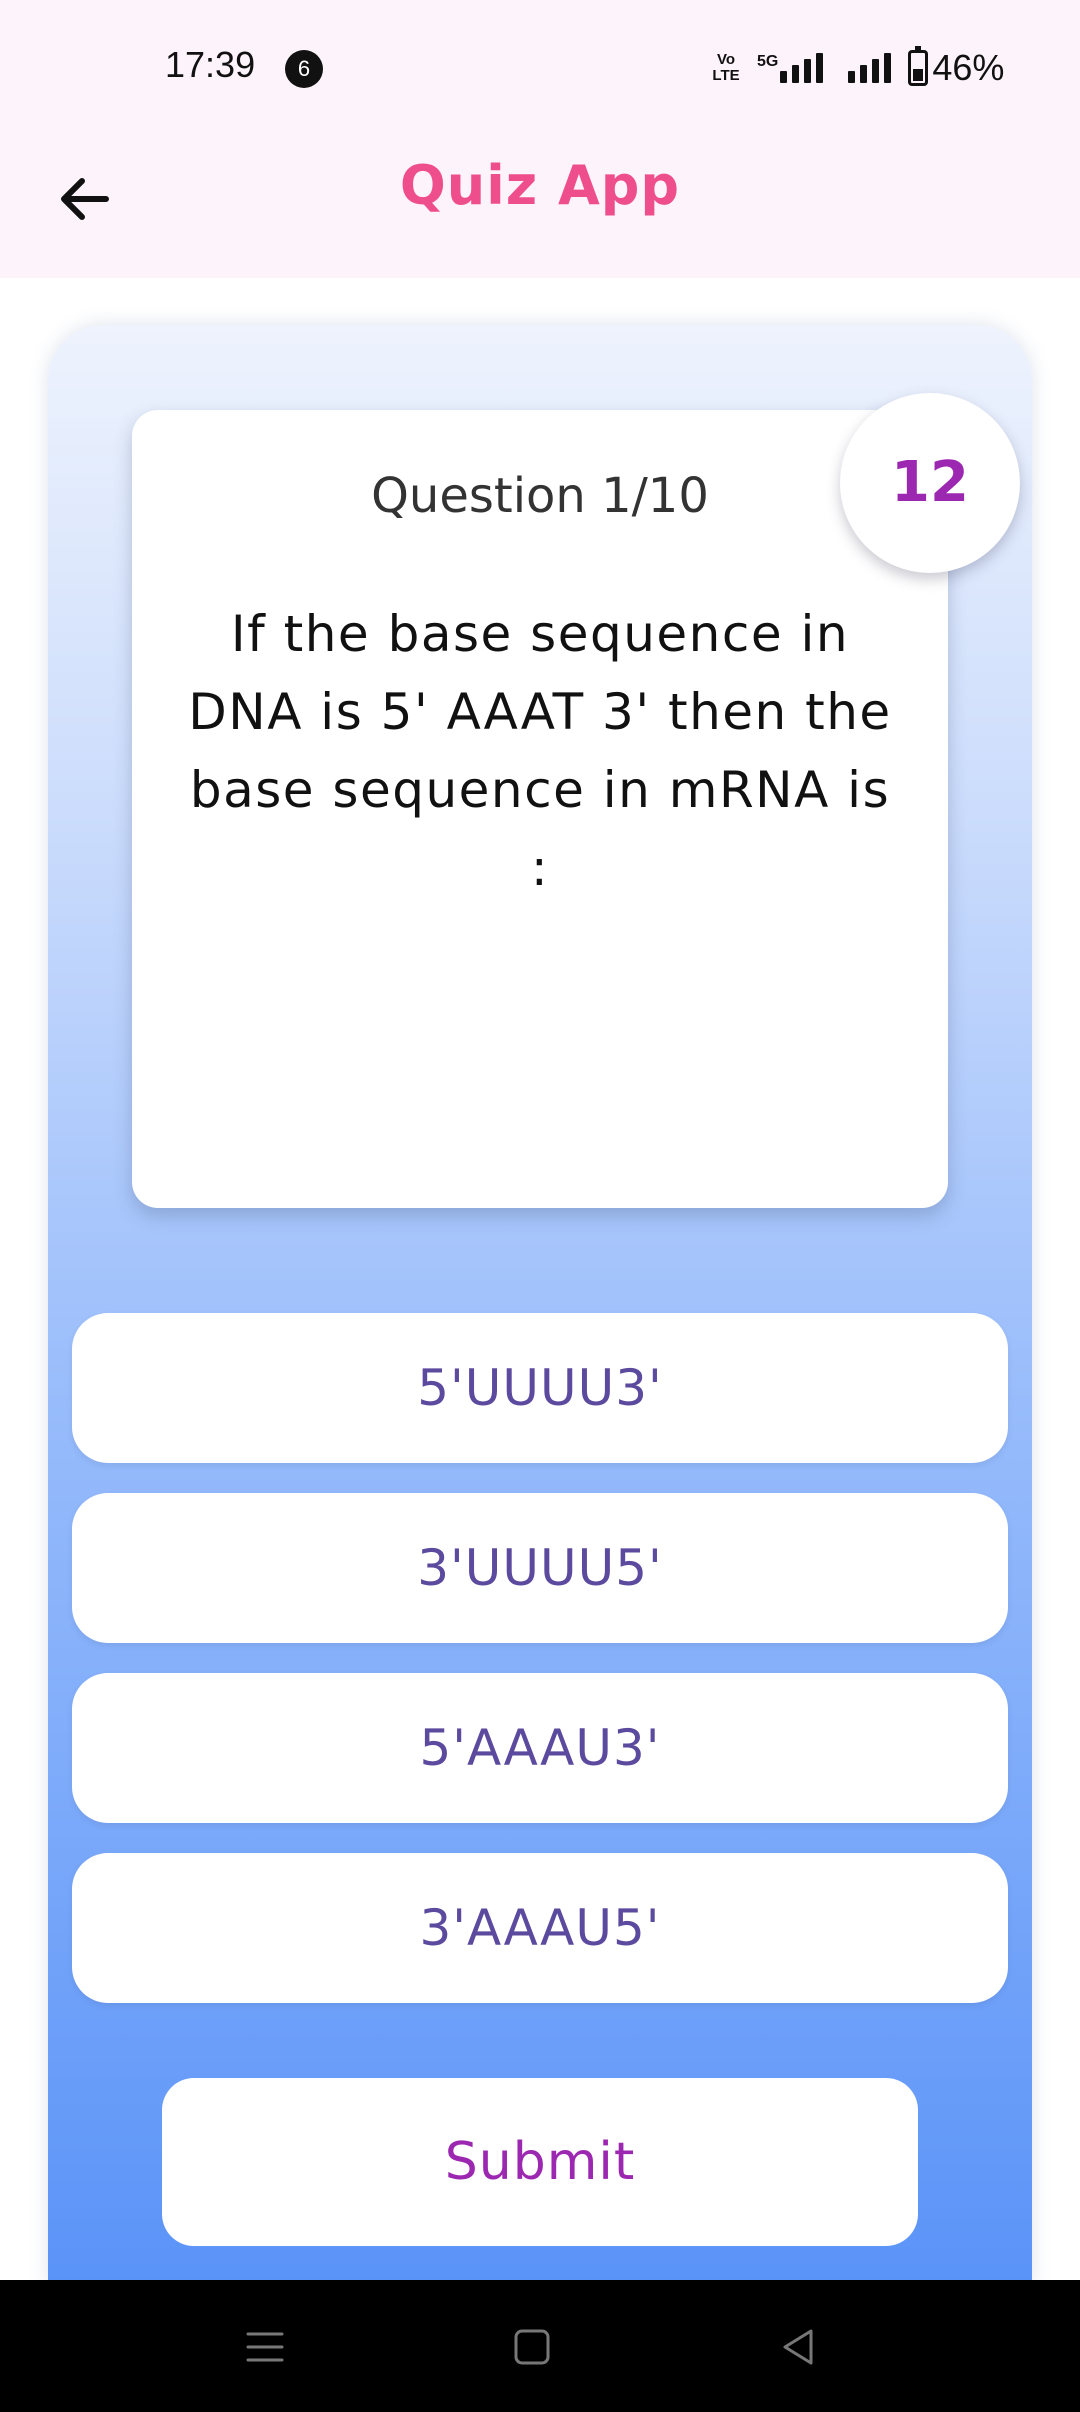 Image resolution: width=1080 pixels, height=2412 pixels. What do you see at coordinates (768, 61) in the screenshot?
I see `network-type-label: 5G` at bounding box center [768, 61].